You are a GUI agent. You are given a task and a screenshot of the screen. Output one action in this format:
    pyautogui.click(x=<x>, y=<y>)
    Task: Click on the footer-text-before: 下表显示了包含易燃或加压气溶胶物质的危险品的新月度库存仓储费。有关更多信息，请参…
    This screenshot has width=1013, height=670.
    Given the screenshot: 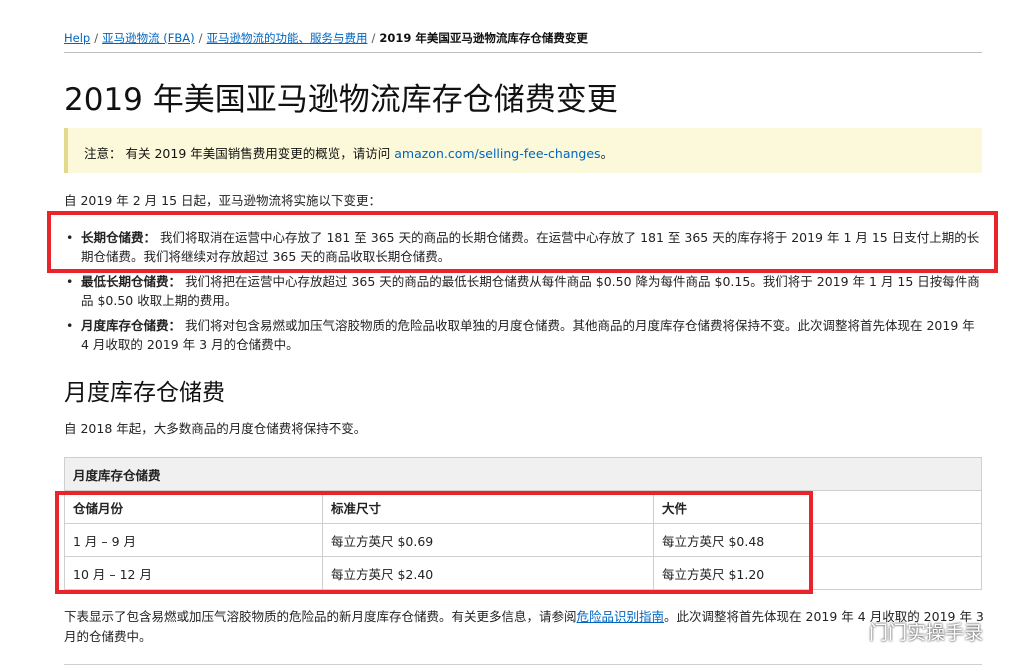 What is the action you would take?
    pyautogui.click(x=320, y=616)
    